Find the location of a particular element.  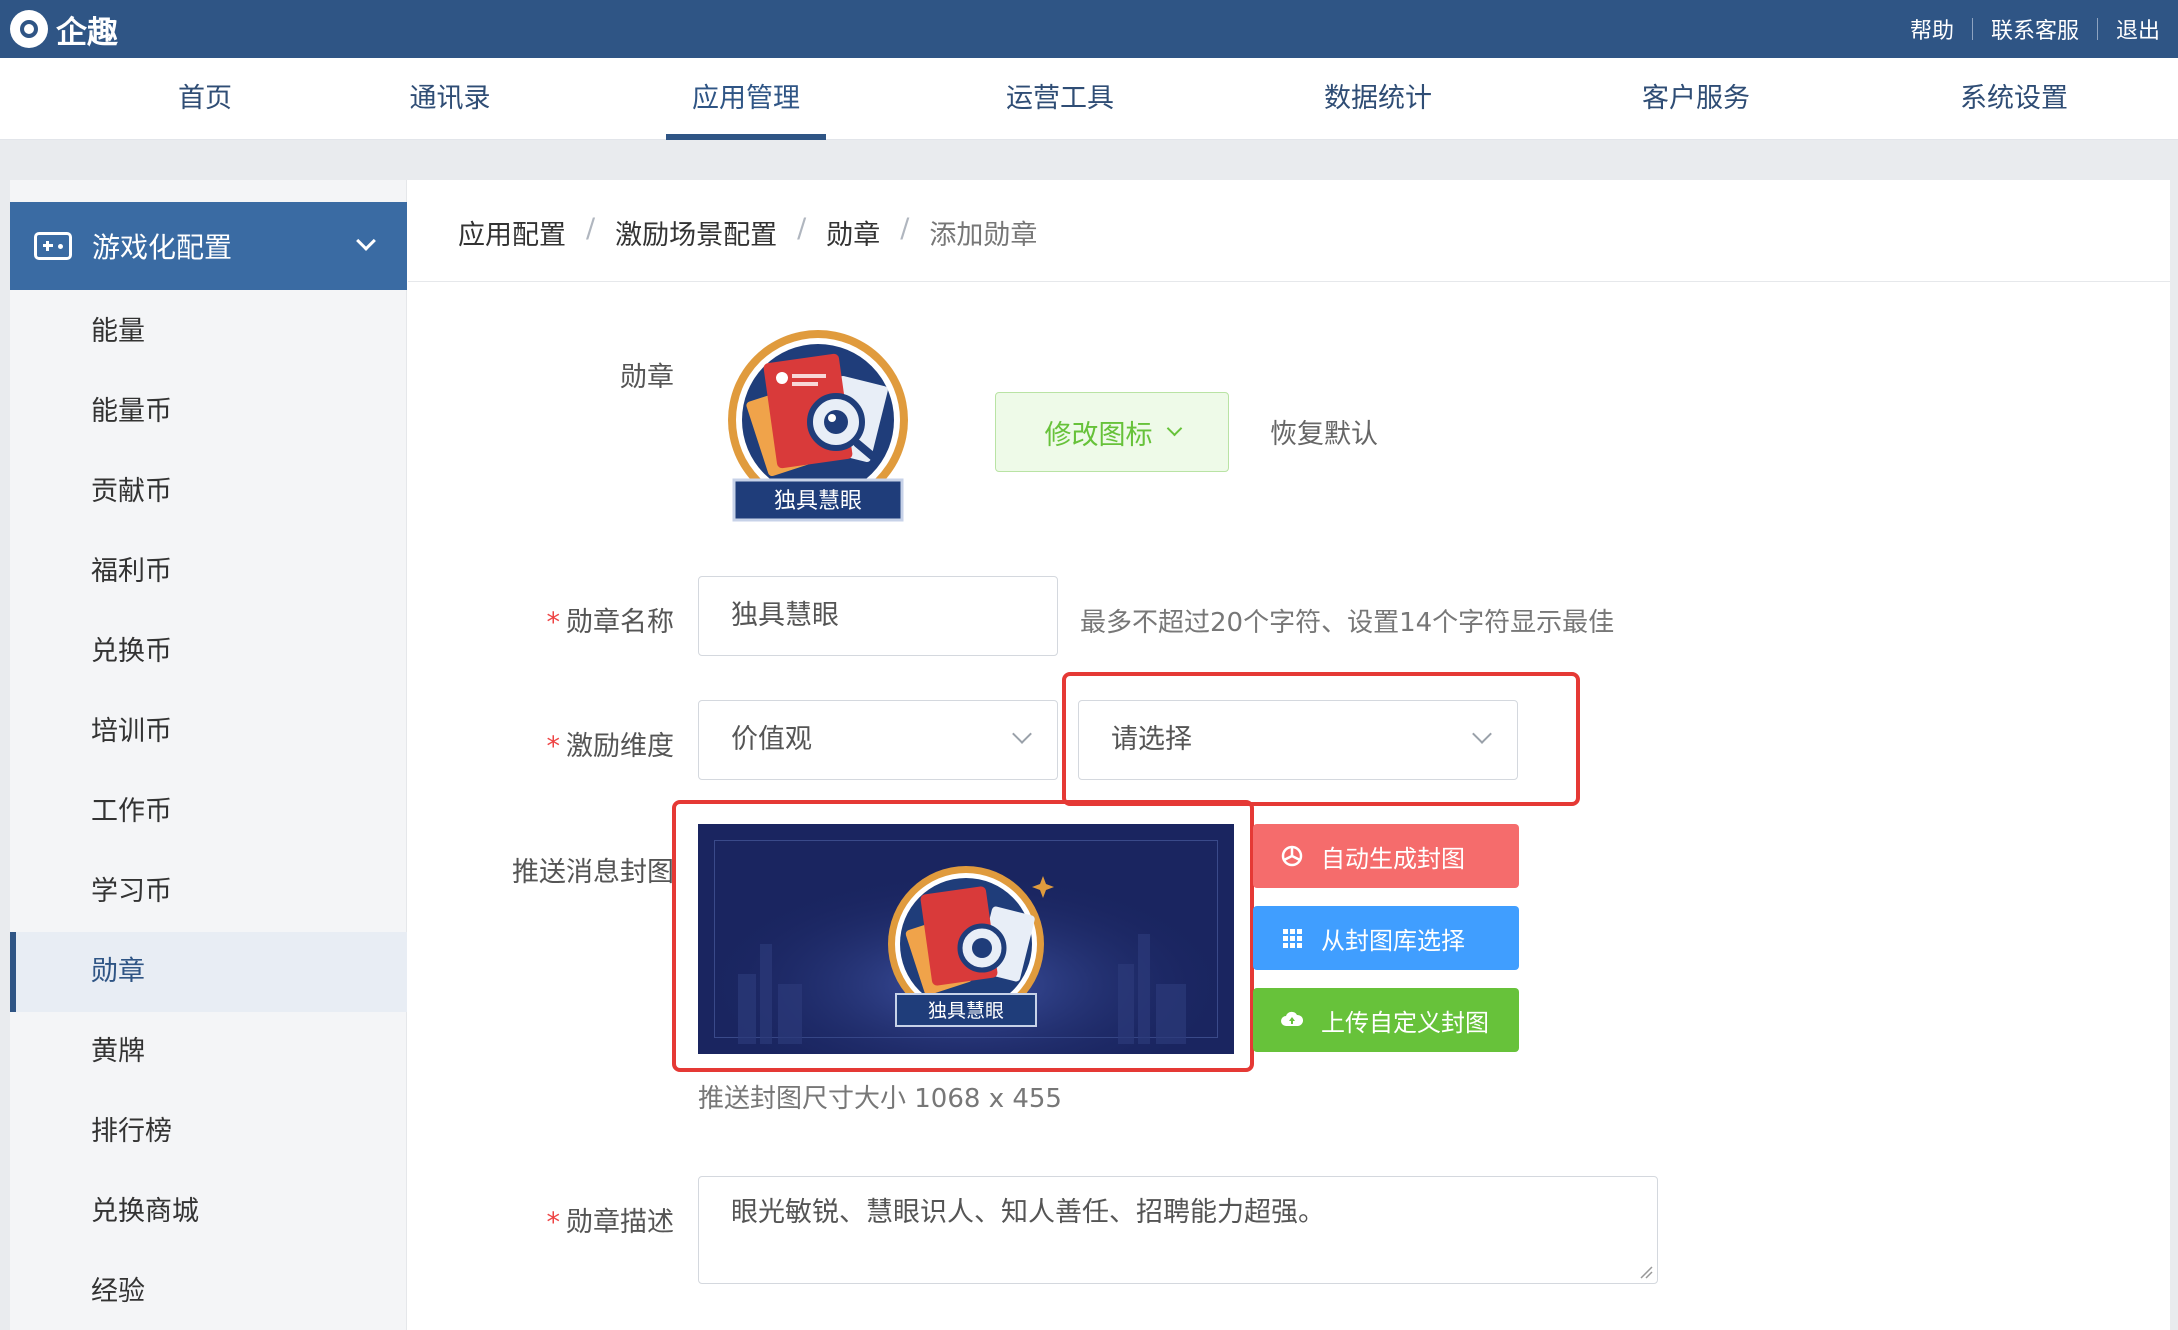

name-hint: 最多不超过20个字符、设置14个字符显示最佳 is located at coordinates (1347, 623).